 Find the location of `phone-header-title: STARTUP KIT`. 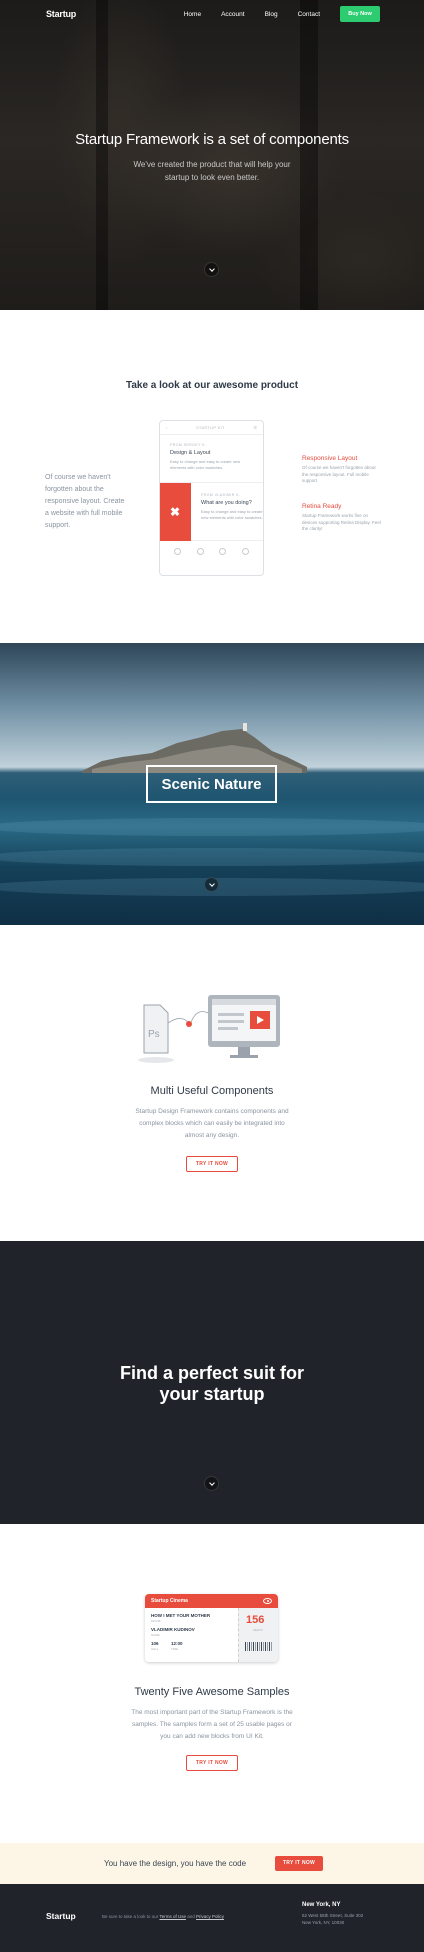

phone-header-title: STARTUP KIT is located at coordinates (210, 427).